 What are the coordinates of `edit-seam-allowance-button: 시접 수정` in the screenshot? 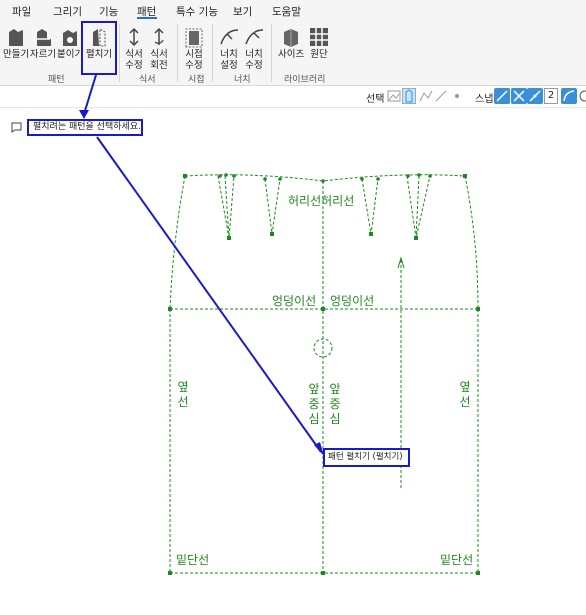 It's located at (194, 48).